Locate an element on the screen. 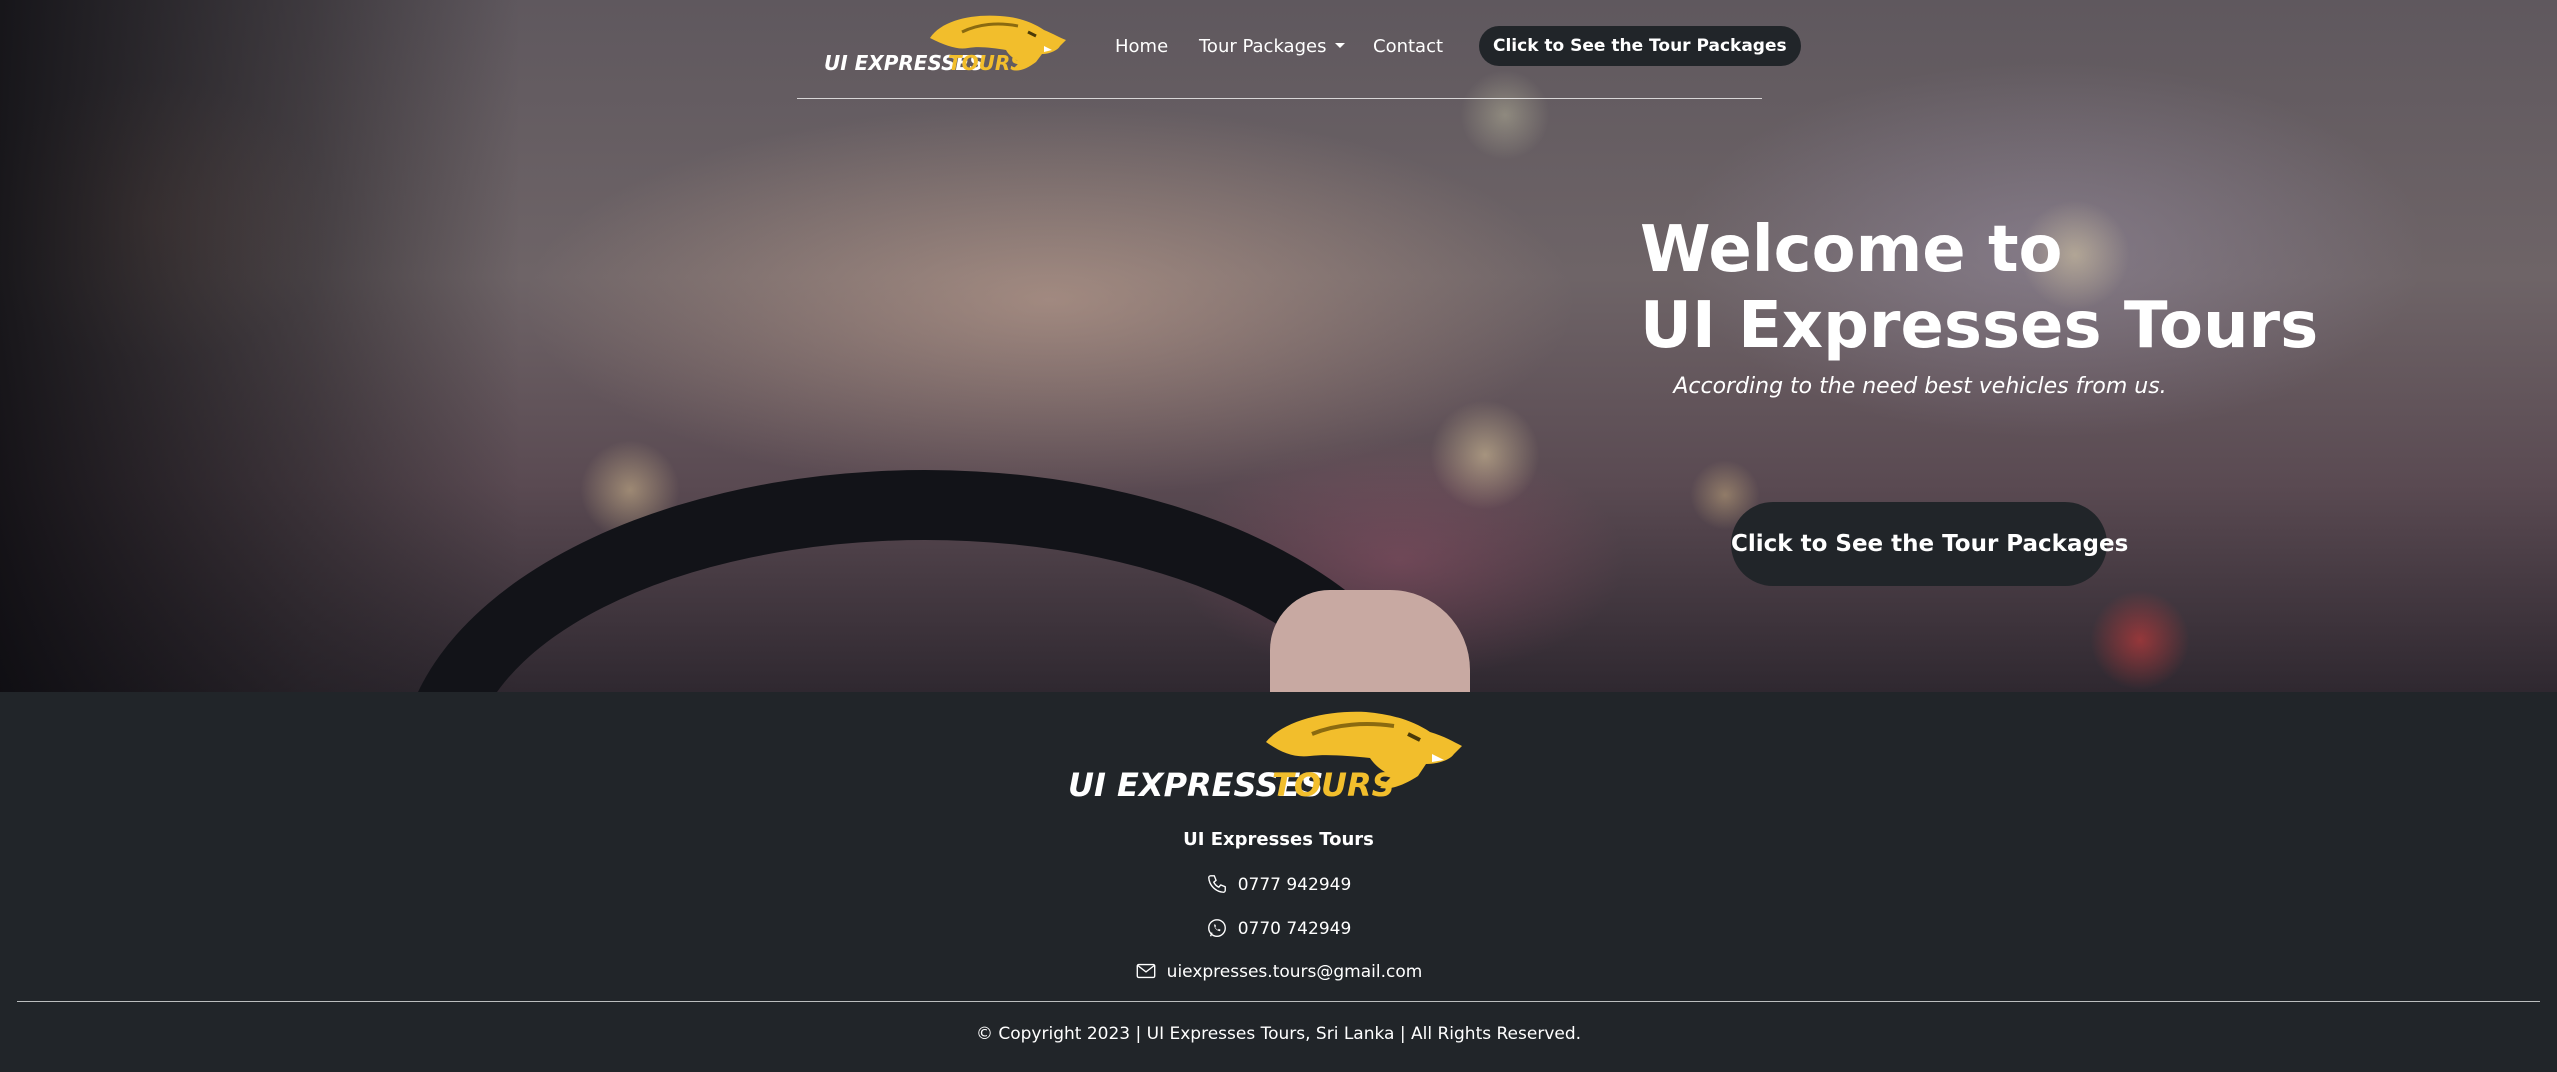 This screenshot has width=2557, height=1072. hero-tour-packages-button: Click to See the Tour Packages is located at coordinates (1929, 544).